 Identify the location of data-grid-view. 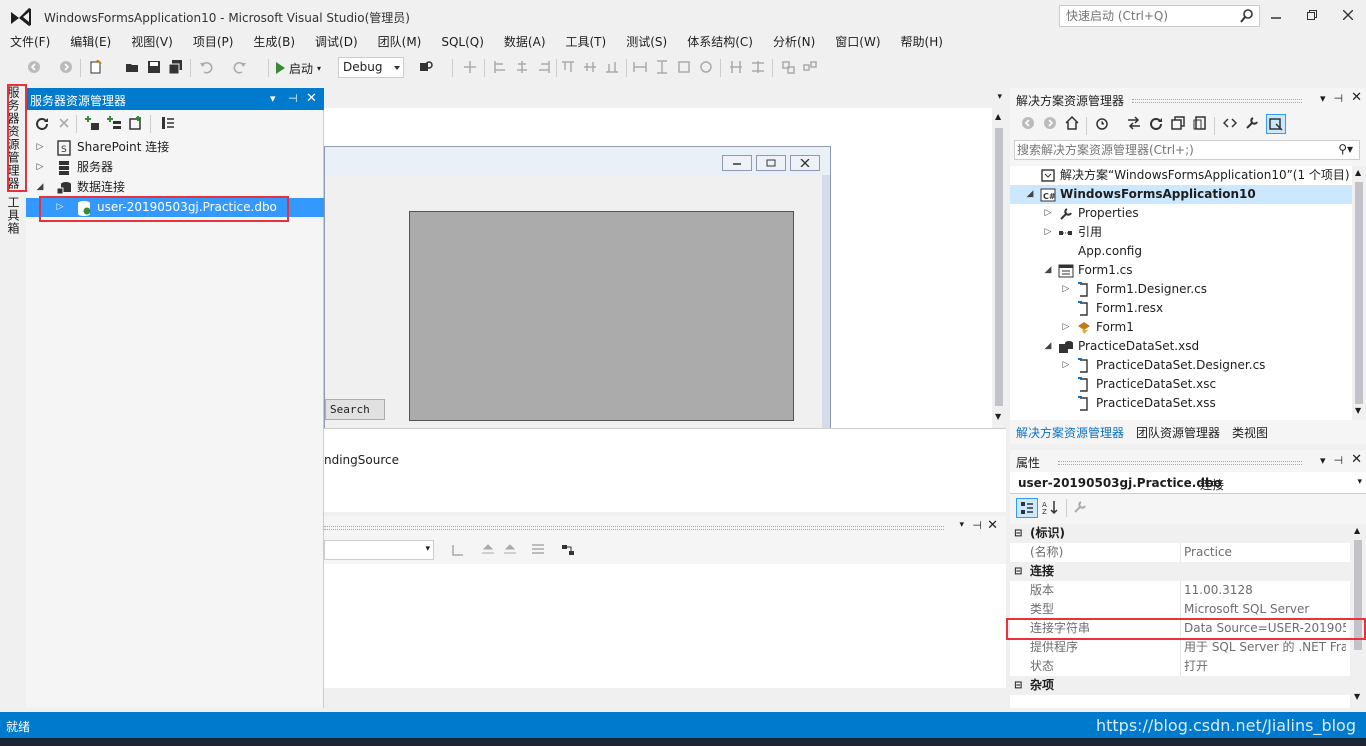
(601, 316).